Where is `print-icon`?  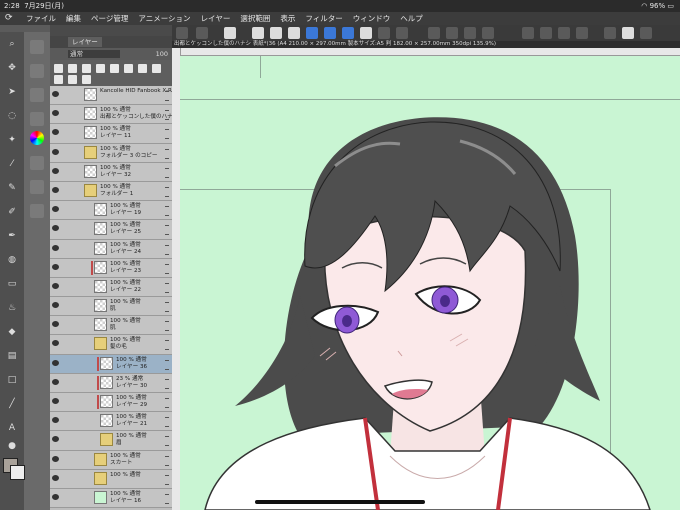 print-icon is located at coordinates (330, 33).